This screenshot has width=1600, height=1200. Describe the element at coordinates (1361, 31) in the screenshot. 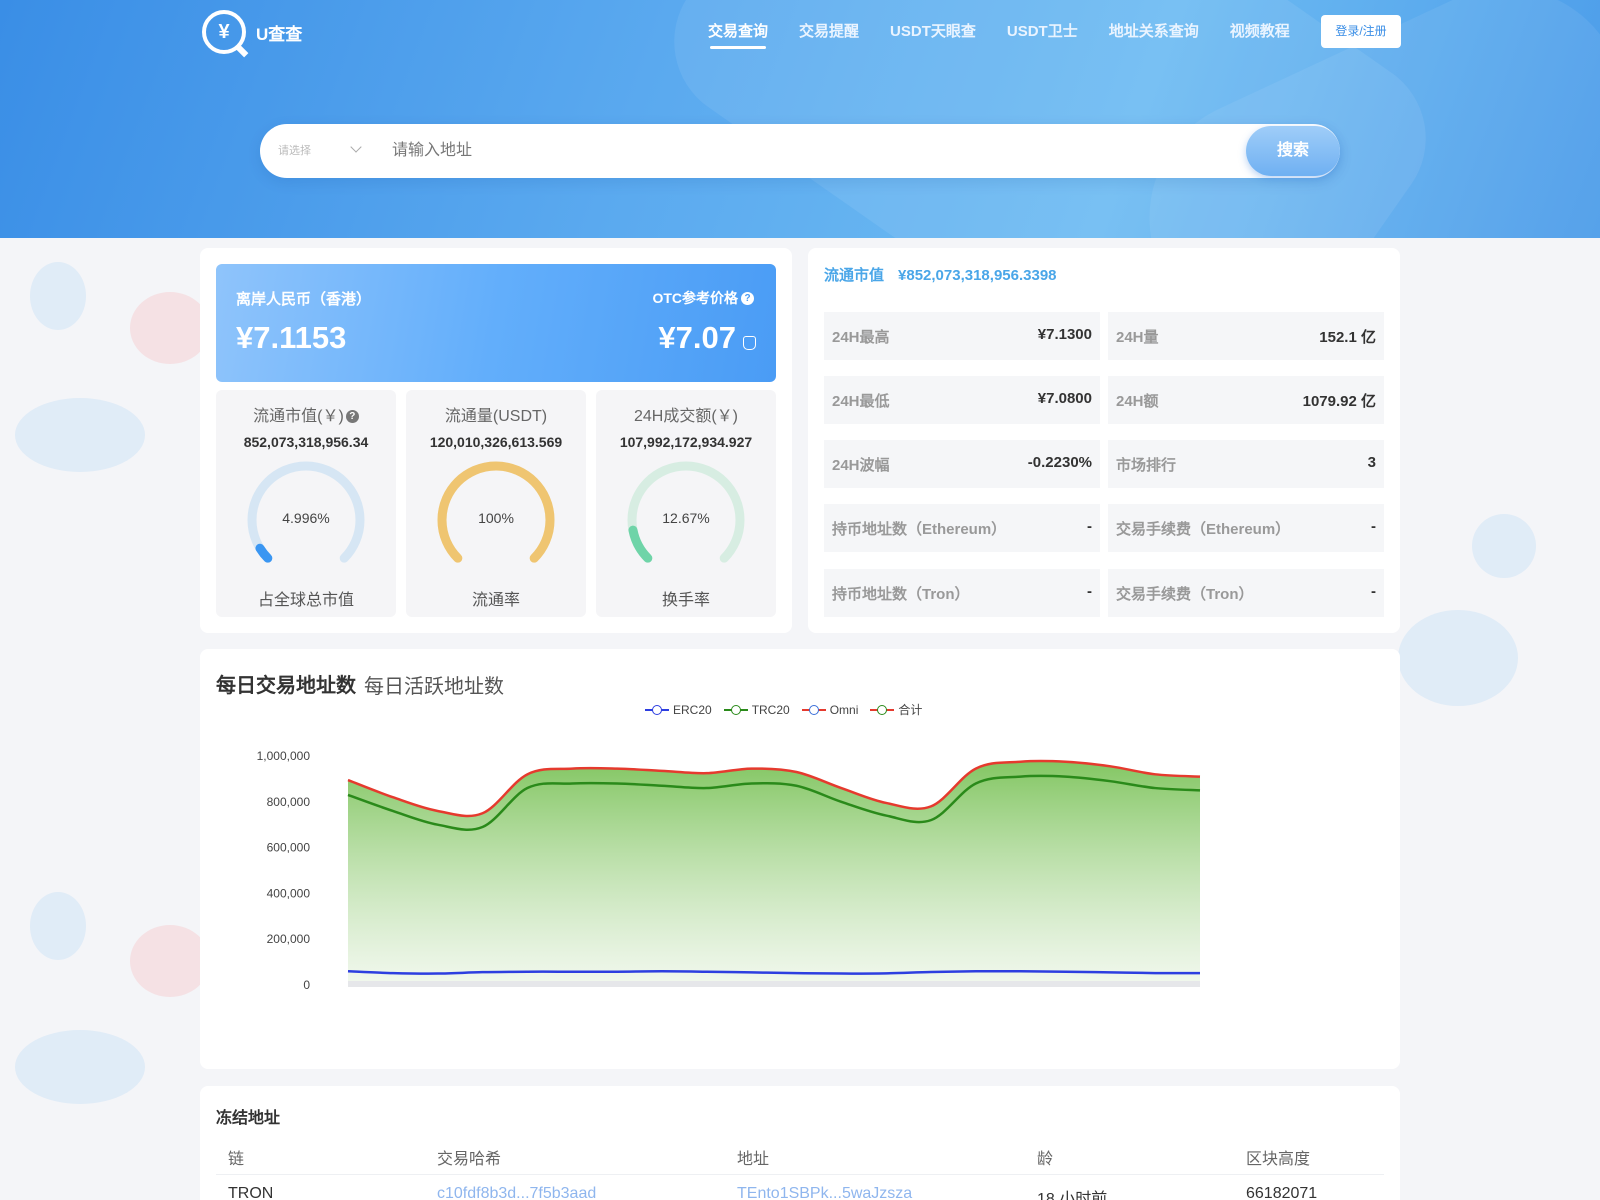

I see `login-register-button: 登录/注册` at that location.